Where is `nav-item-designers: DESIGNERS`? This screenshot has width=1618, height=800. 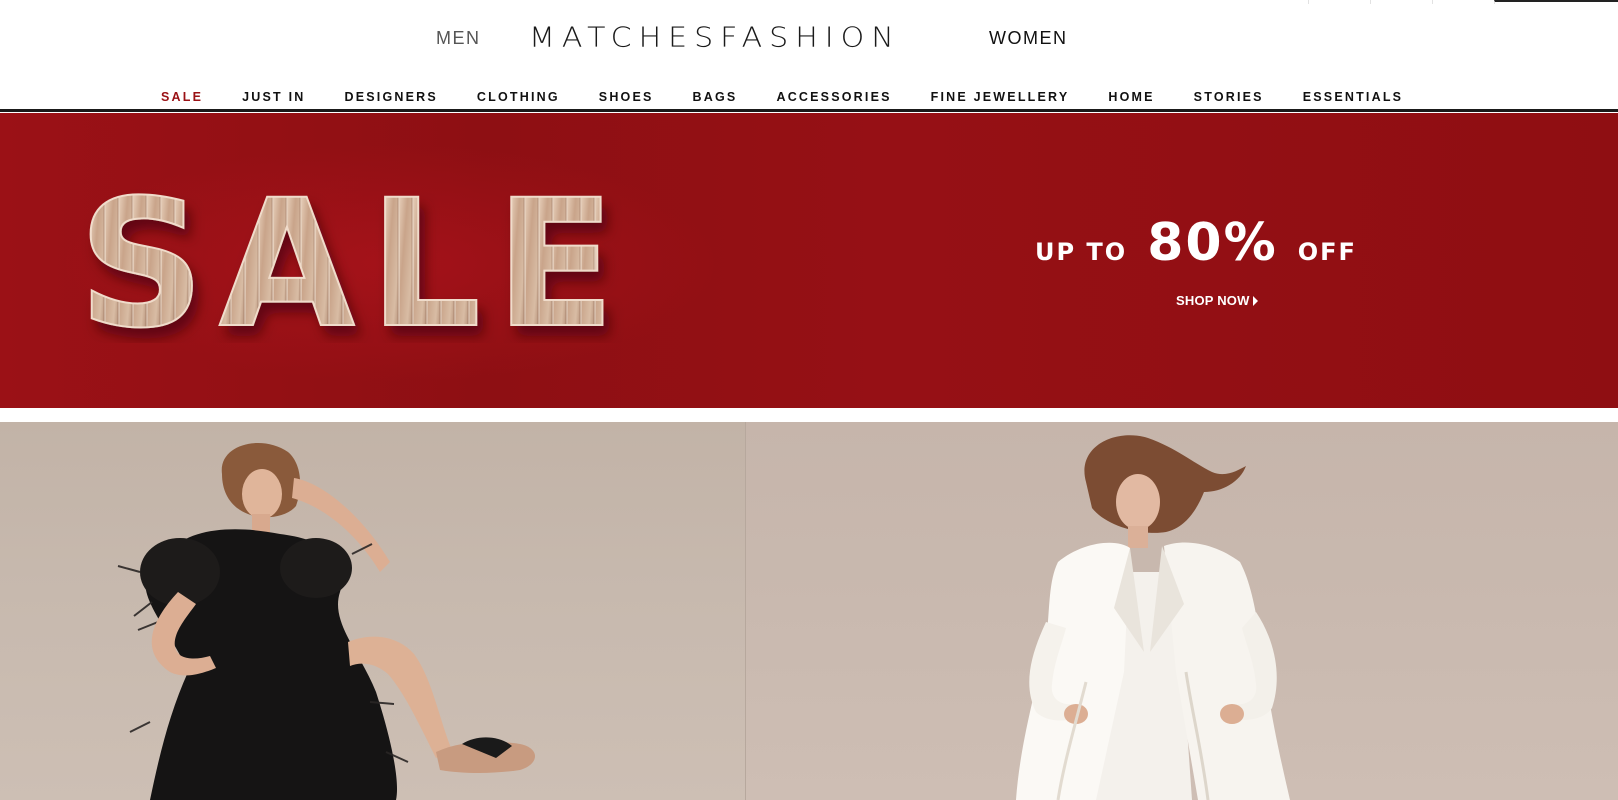 nav-item-designers: DESIGNERS is located at coordinates (390, 97).